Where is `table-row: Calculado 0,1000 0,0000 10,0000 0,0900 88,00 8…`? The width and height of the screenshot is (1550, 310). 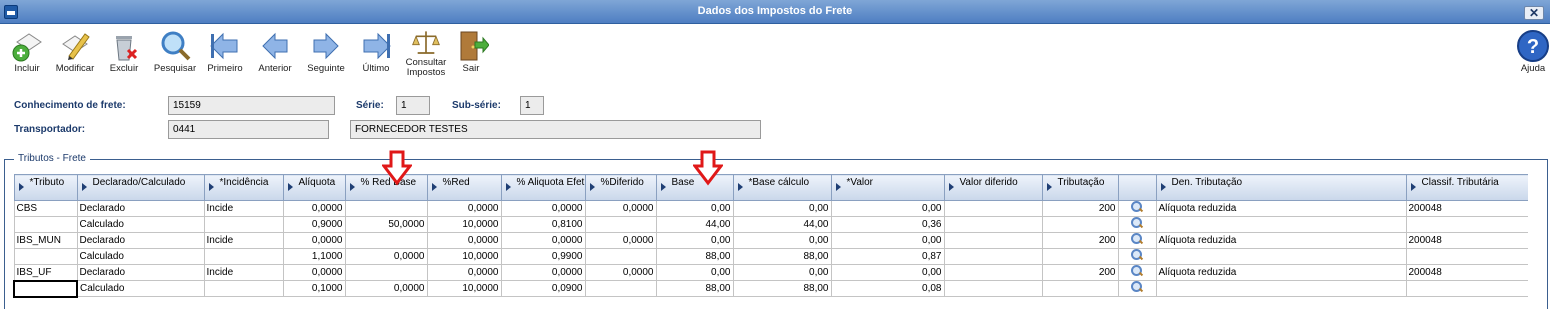 table-row: Calculado 0,1000 0,0000 10,0000 0,0900 88,00 8… is located at coordinates (770, 288).